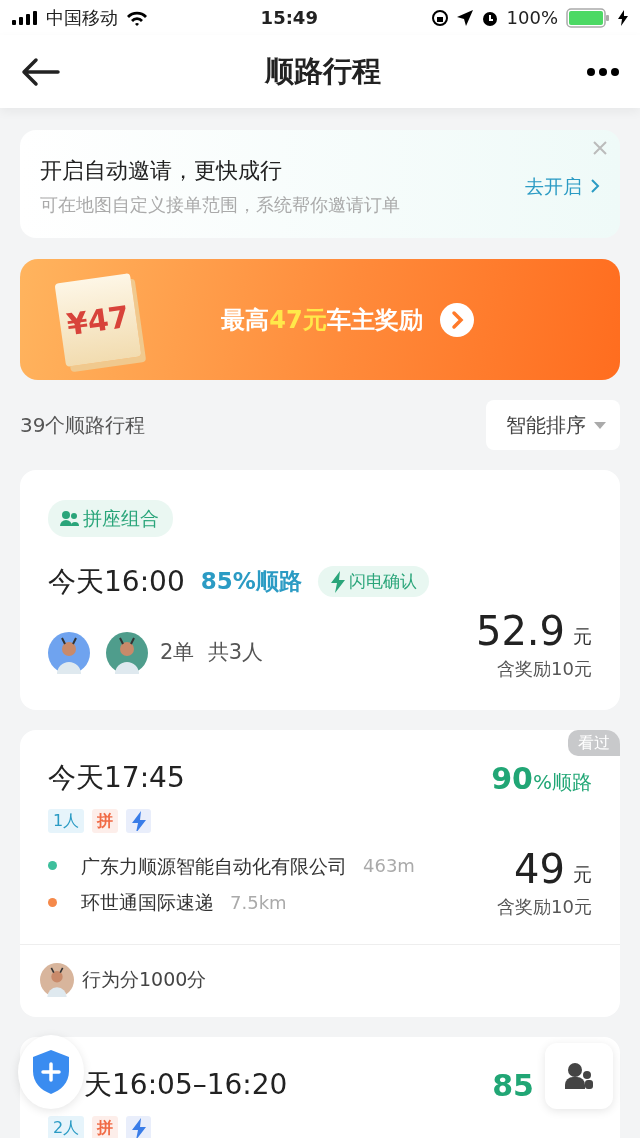 The height and width of the screenshot is (1138, 640). Describe the element at coordinates (161, 171) in the screenshot. I see `banner-title: 开启自动邀请，更快成行` at that location.